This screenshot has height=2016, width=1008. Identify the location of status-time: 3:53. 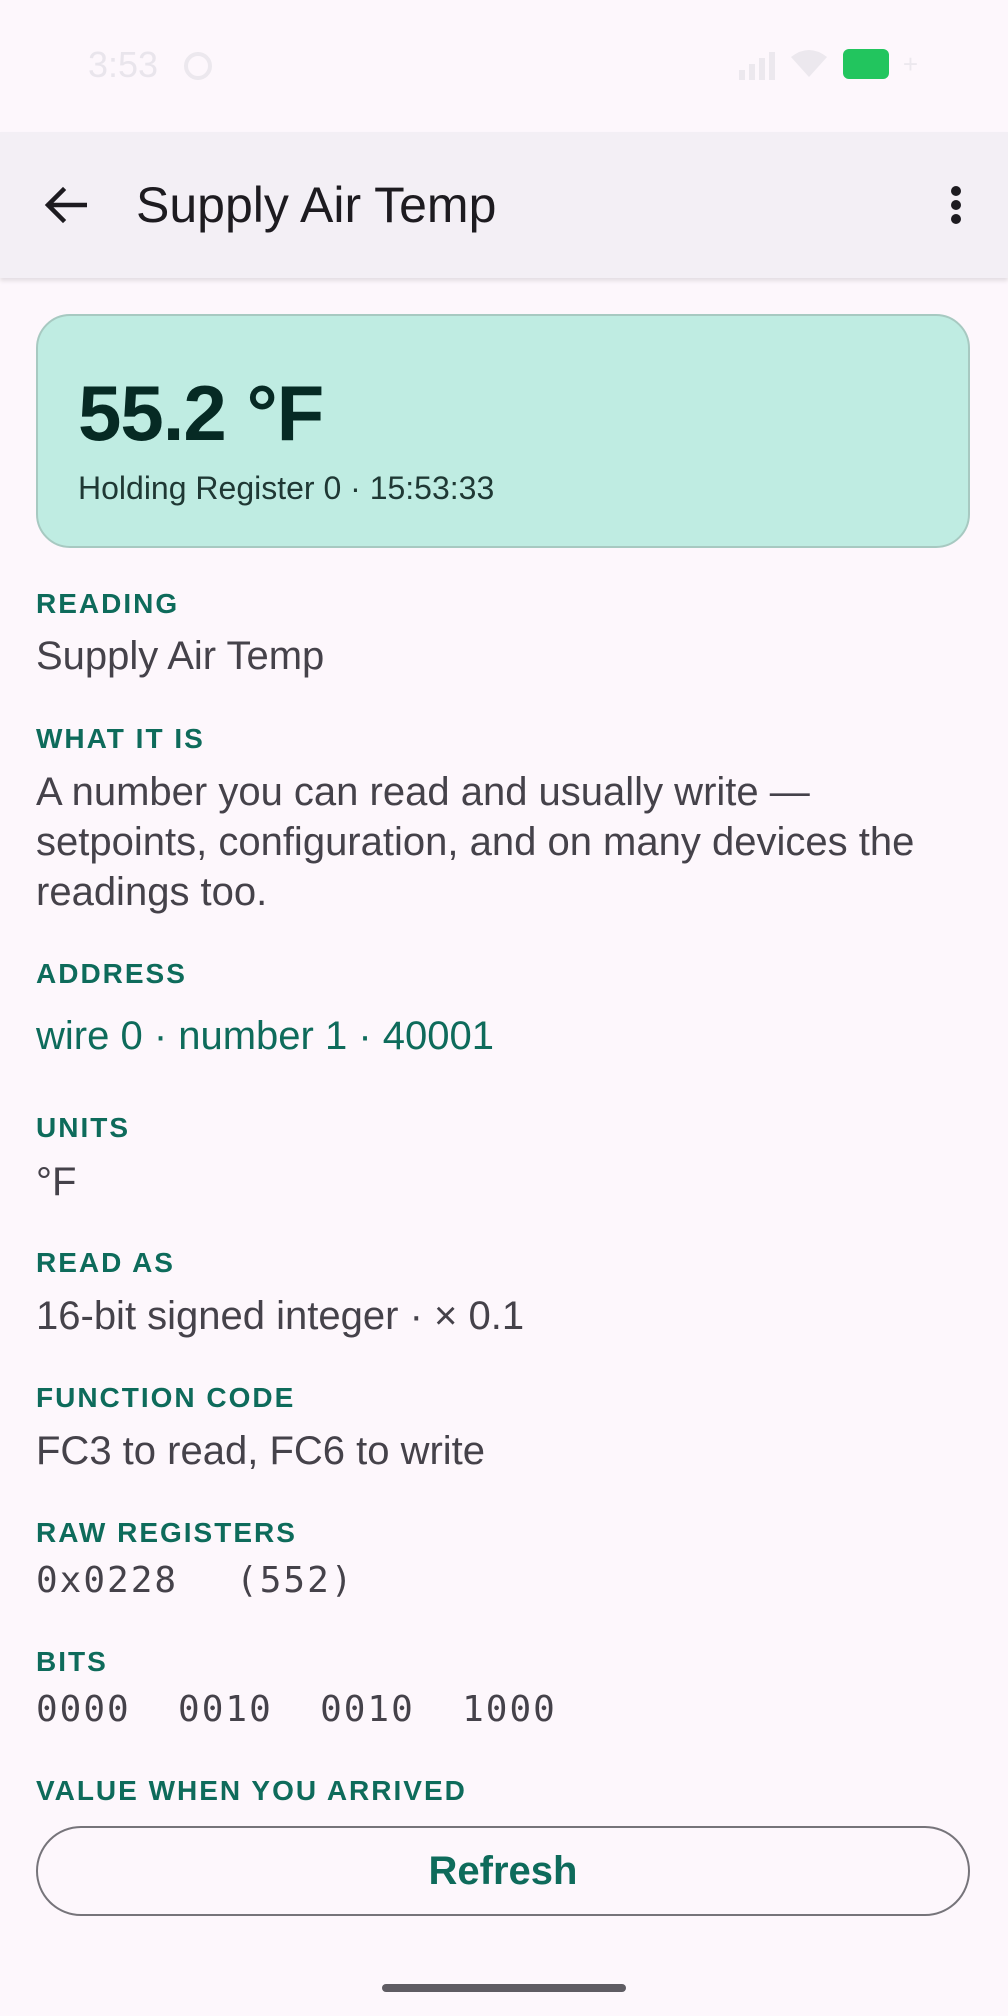
(123, 64).